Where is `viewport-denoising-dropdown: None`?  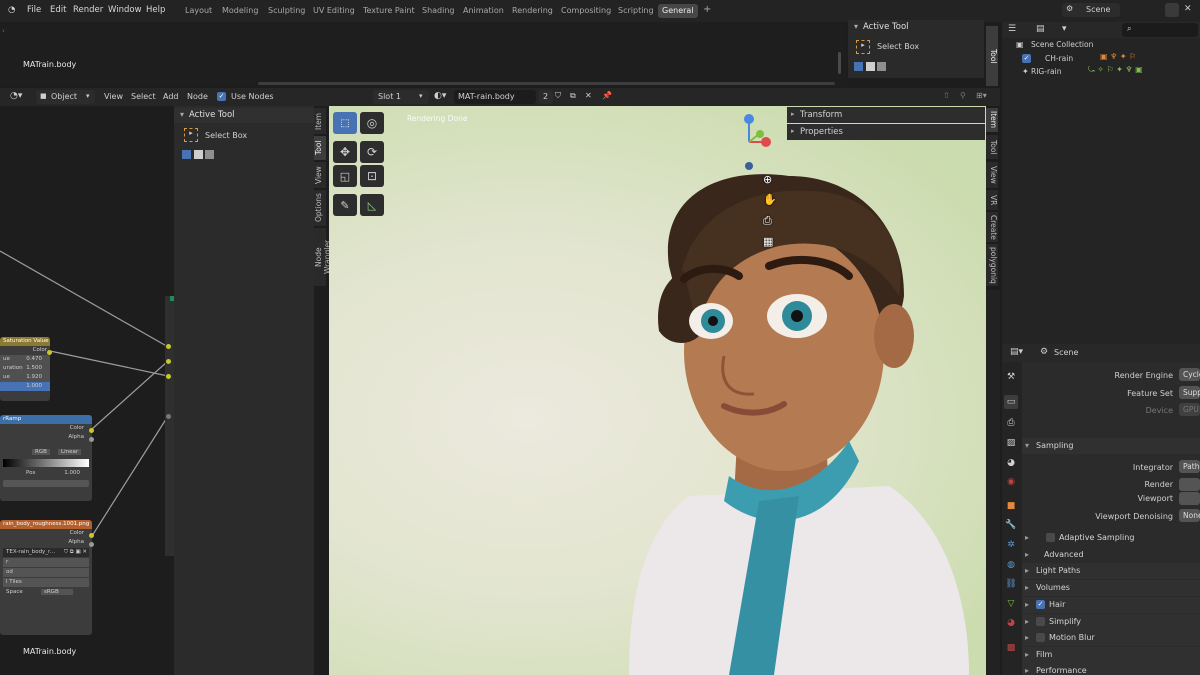 viewport-denoising-dropdown: None is located at coordinates (1189, 515).